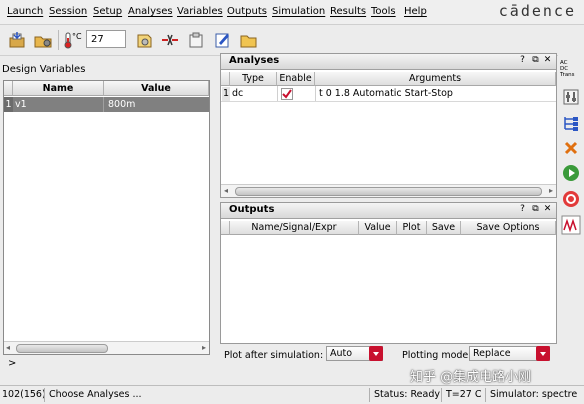 The width and height of the screenshot is (584, 404). What do you see at coordinates (354, 353) in the screenshot?
I see `plot-after-simulation-select: Auto` at bounding box center [354, 353].